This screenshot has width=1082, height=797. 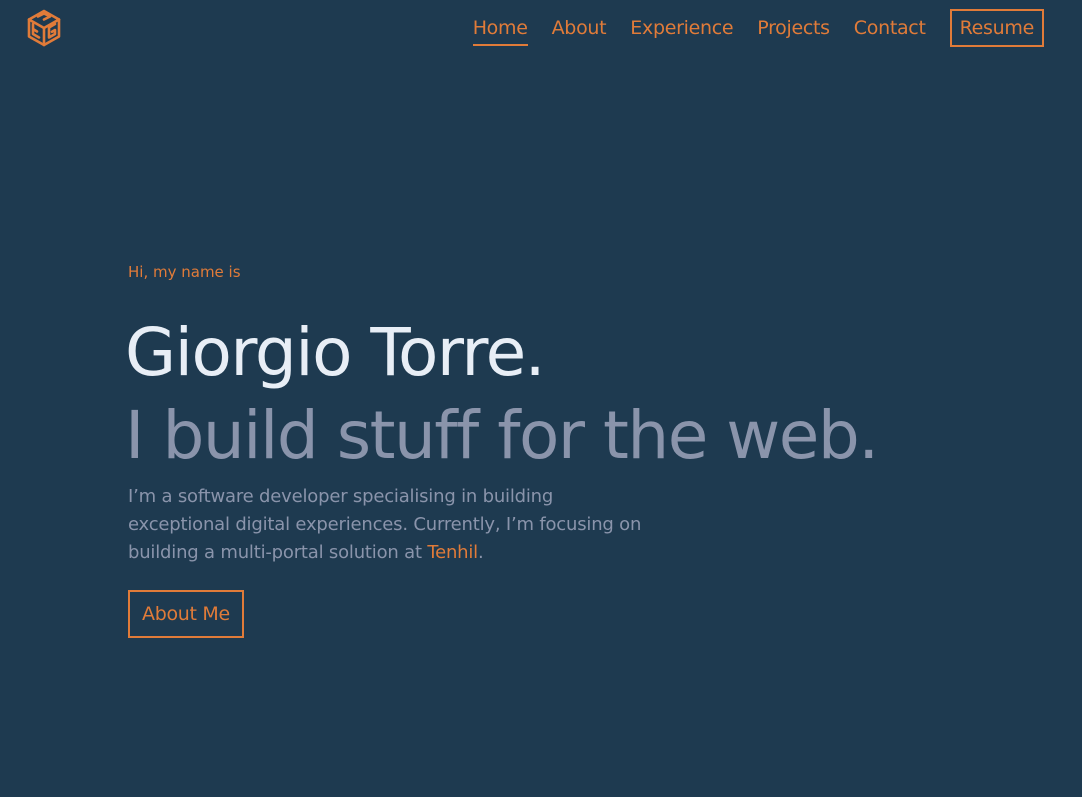 I want to click on nav-link-about: About, so click(x=579, y=28).